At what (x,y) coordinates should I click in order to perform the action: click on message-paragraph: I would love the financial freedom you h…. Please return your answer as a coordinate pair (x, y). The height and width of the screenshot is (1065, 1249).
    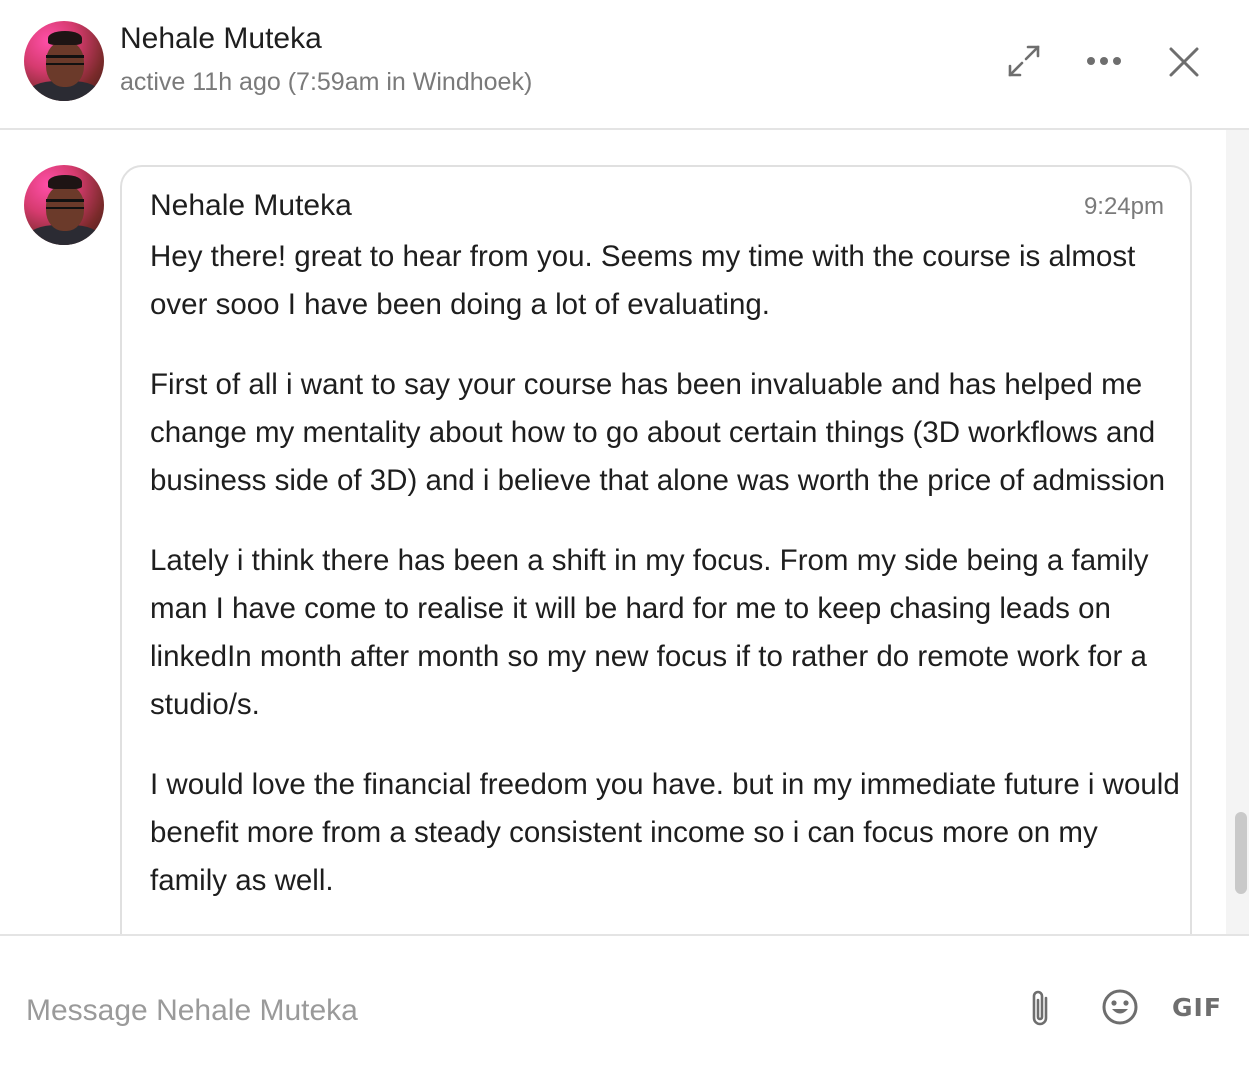
    Looking at the image, I should click on (665, 832).